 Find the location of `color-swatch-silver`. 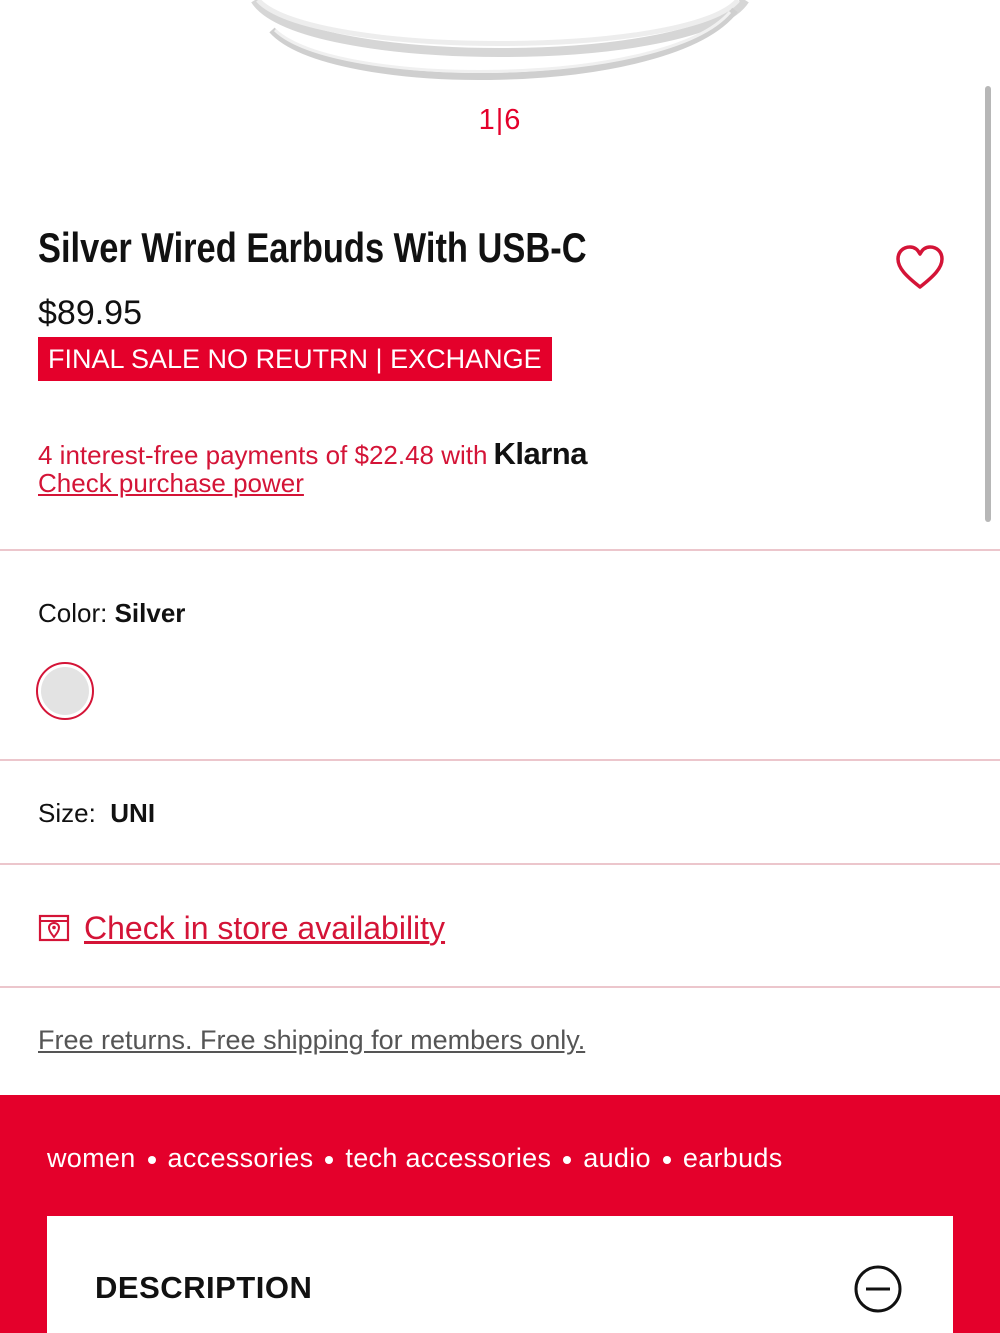

color-swatch-silver is located at coordinates (65, 691).